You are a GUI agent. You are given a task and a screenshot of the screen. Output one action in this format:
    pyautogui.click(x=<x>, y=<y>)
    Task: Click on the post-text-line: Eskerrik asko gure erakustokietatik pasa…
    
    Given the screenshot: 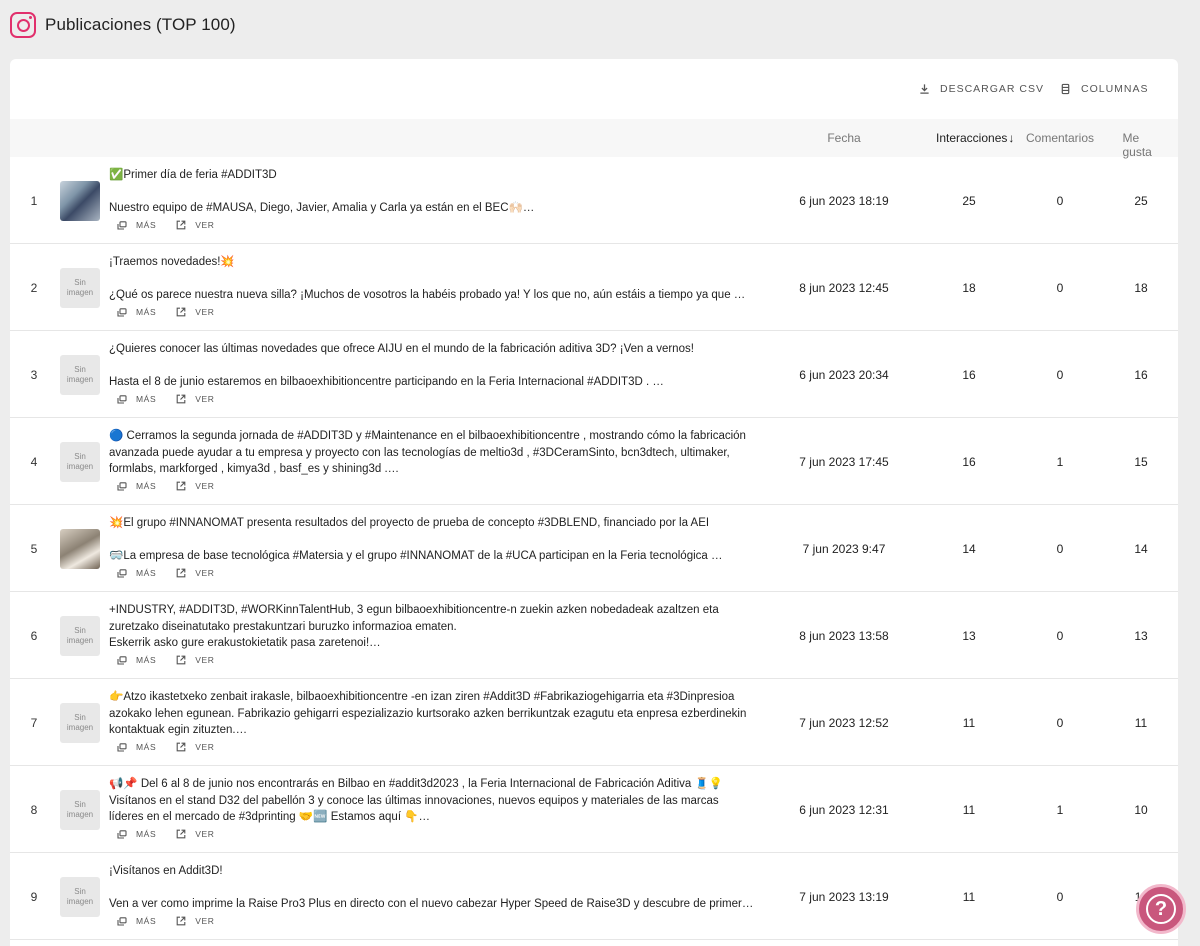 What is the action you would take?
    pyautogui.click(x=245, y=643)
    